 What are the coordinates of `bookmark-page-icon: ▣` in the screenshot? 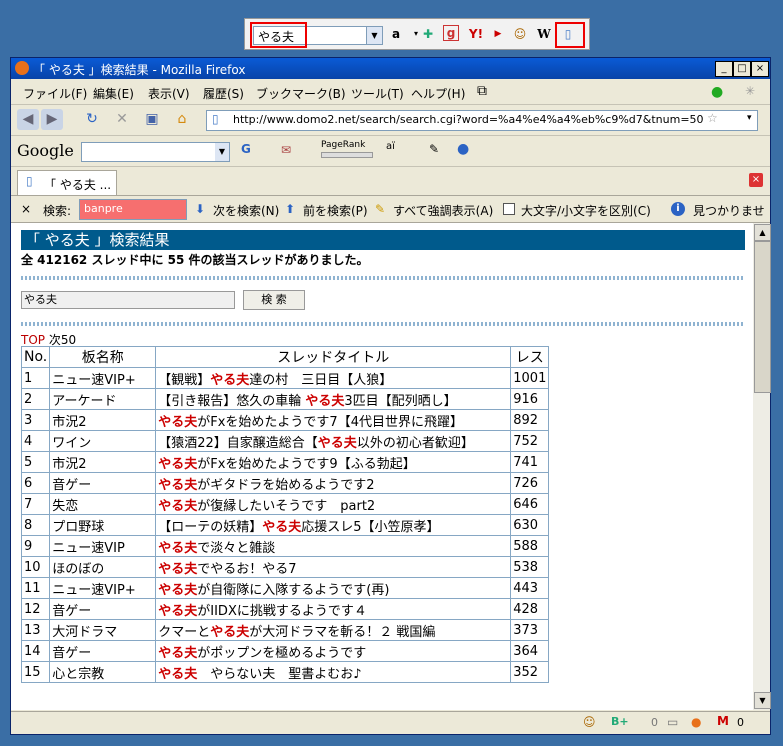 It's located at (152, 119).